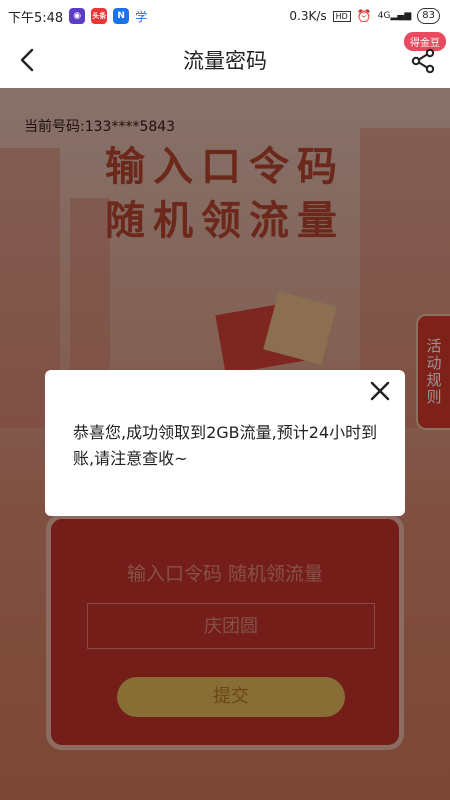 The width and height of the screenshot is (450, 800). Describe the element at coordinates (423, 61) in the screenshot. I see `share-icon` at that location.